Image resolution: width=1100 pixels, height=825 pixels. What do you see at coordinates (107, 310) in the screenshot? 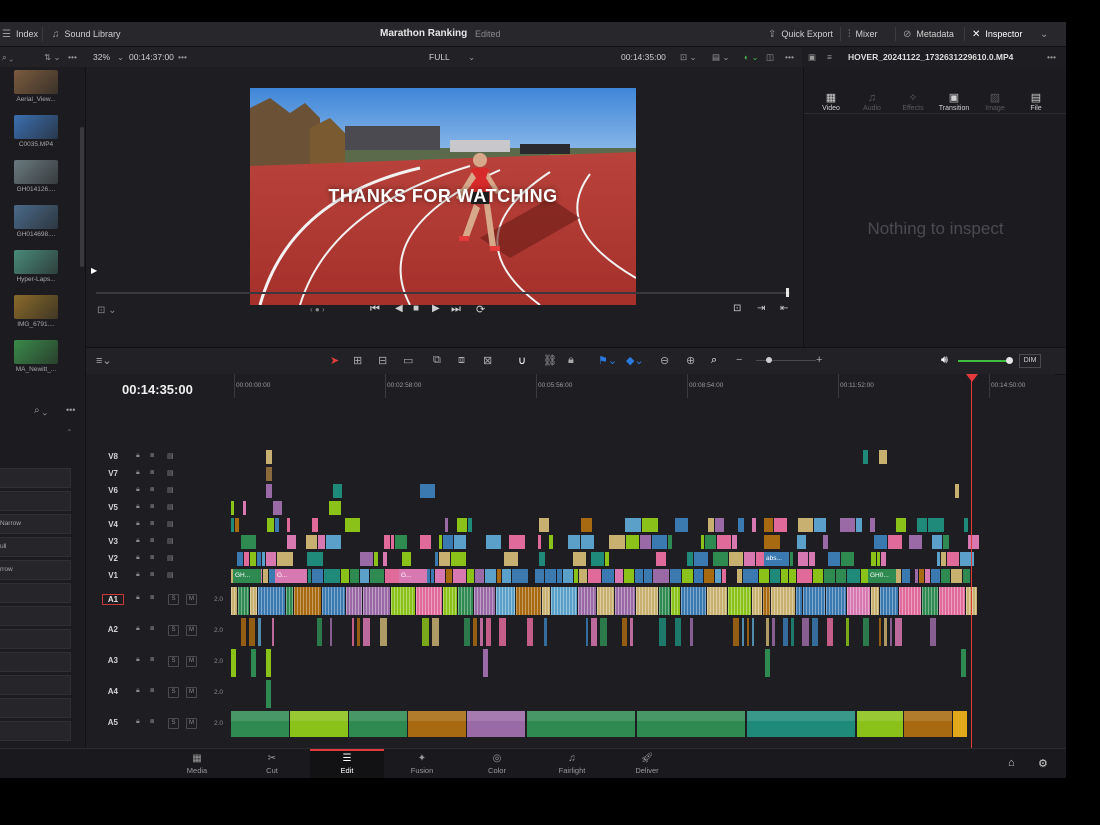
I see `safe-area-icon: ⊡ ⌄` at bounding box center [107, 310].